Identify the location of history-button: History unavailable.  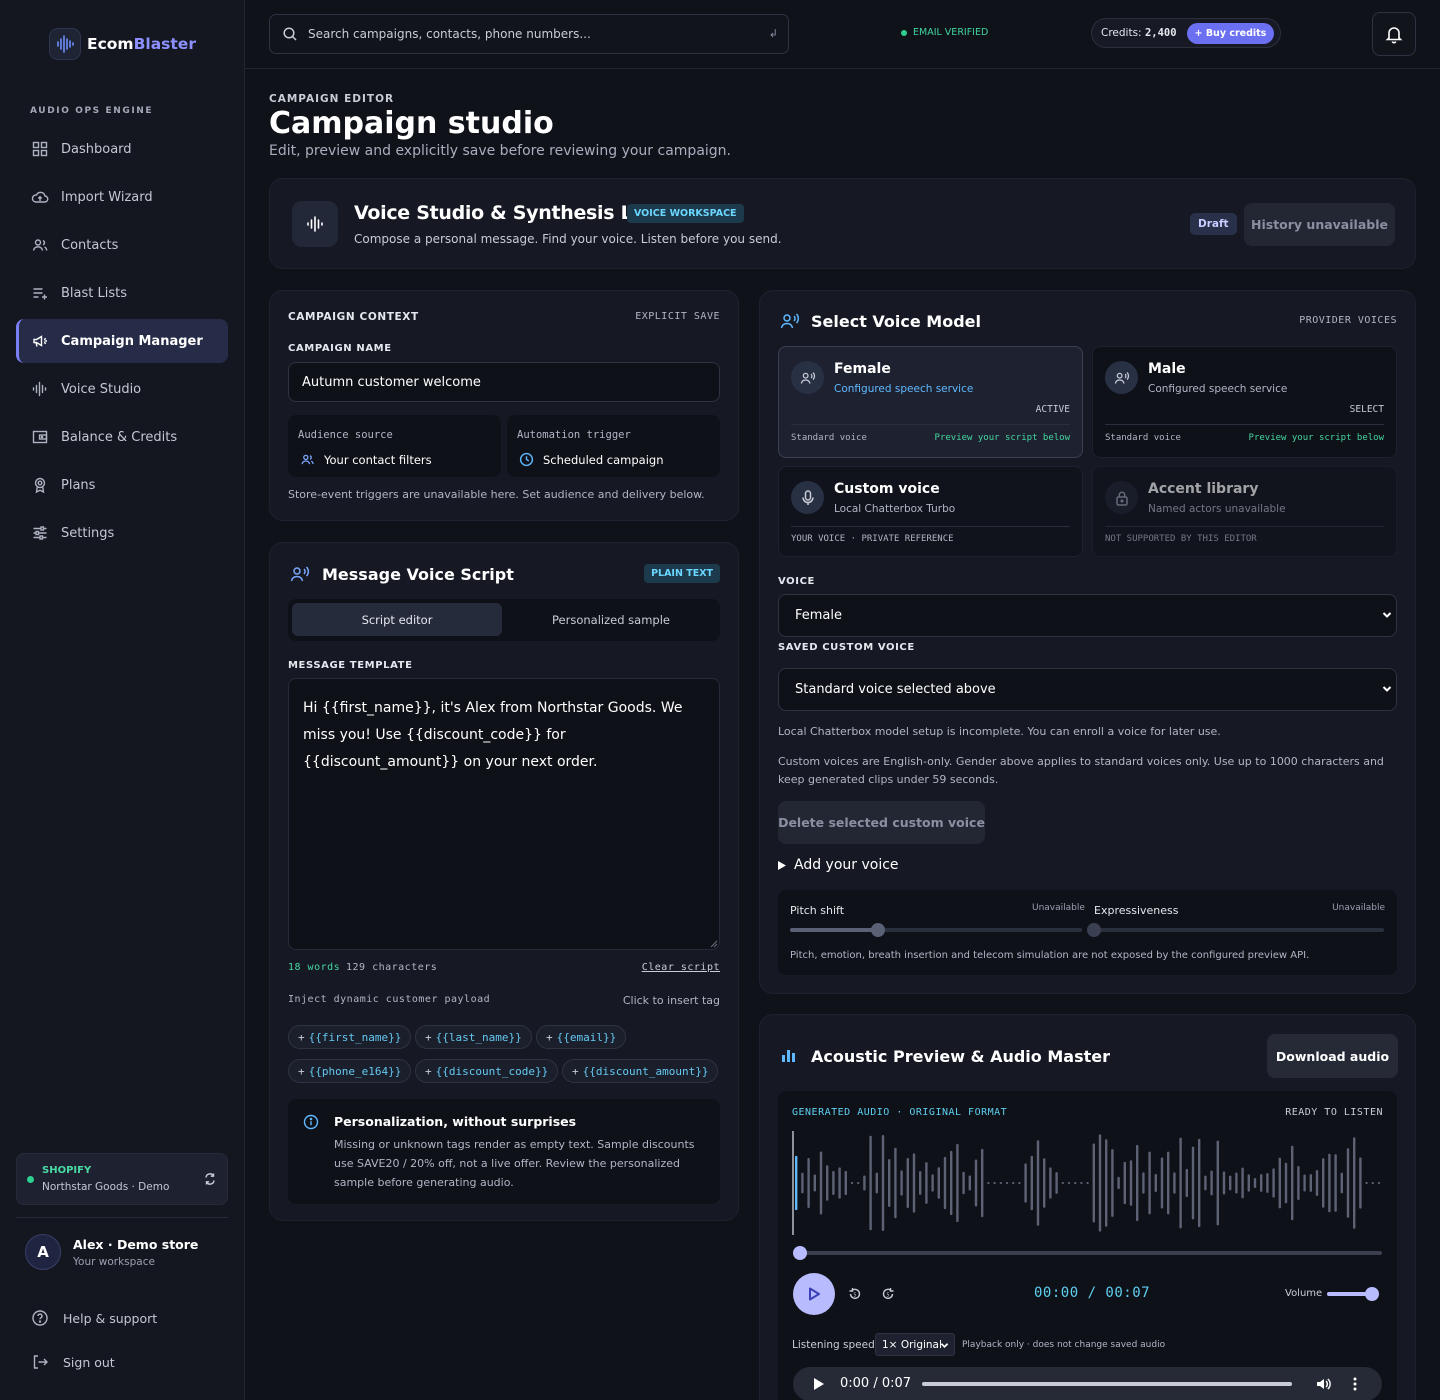
(1319, 224).